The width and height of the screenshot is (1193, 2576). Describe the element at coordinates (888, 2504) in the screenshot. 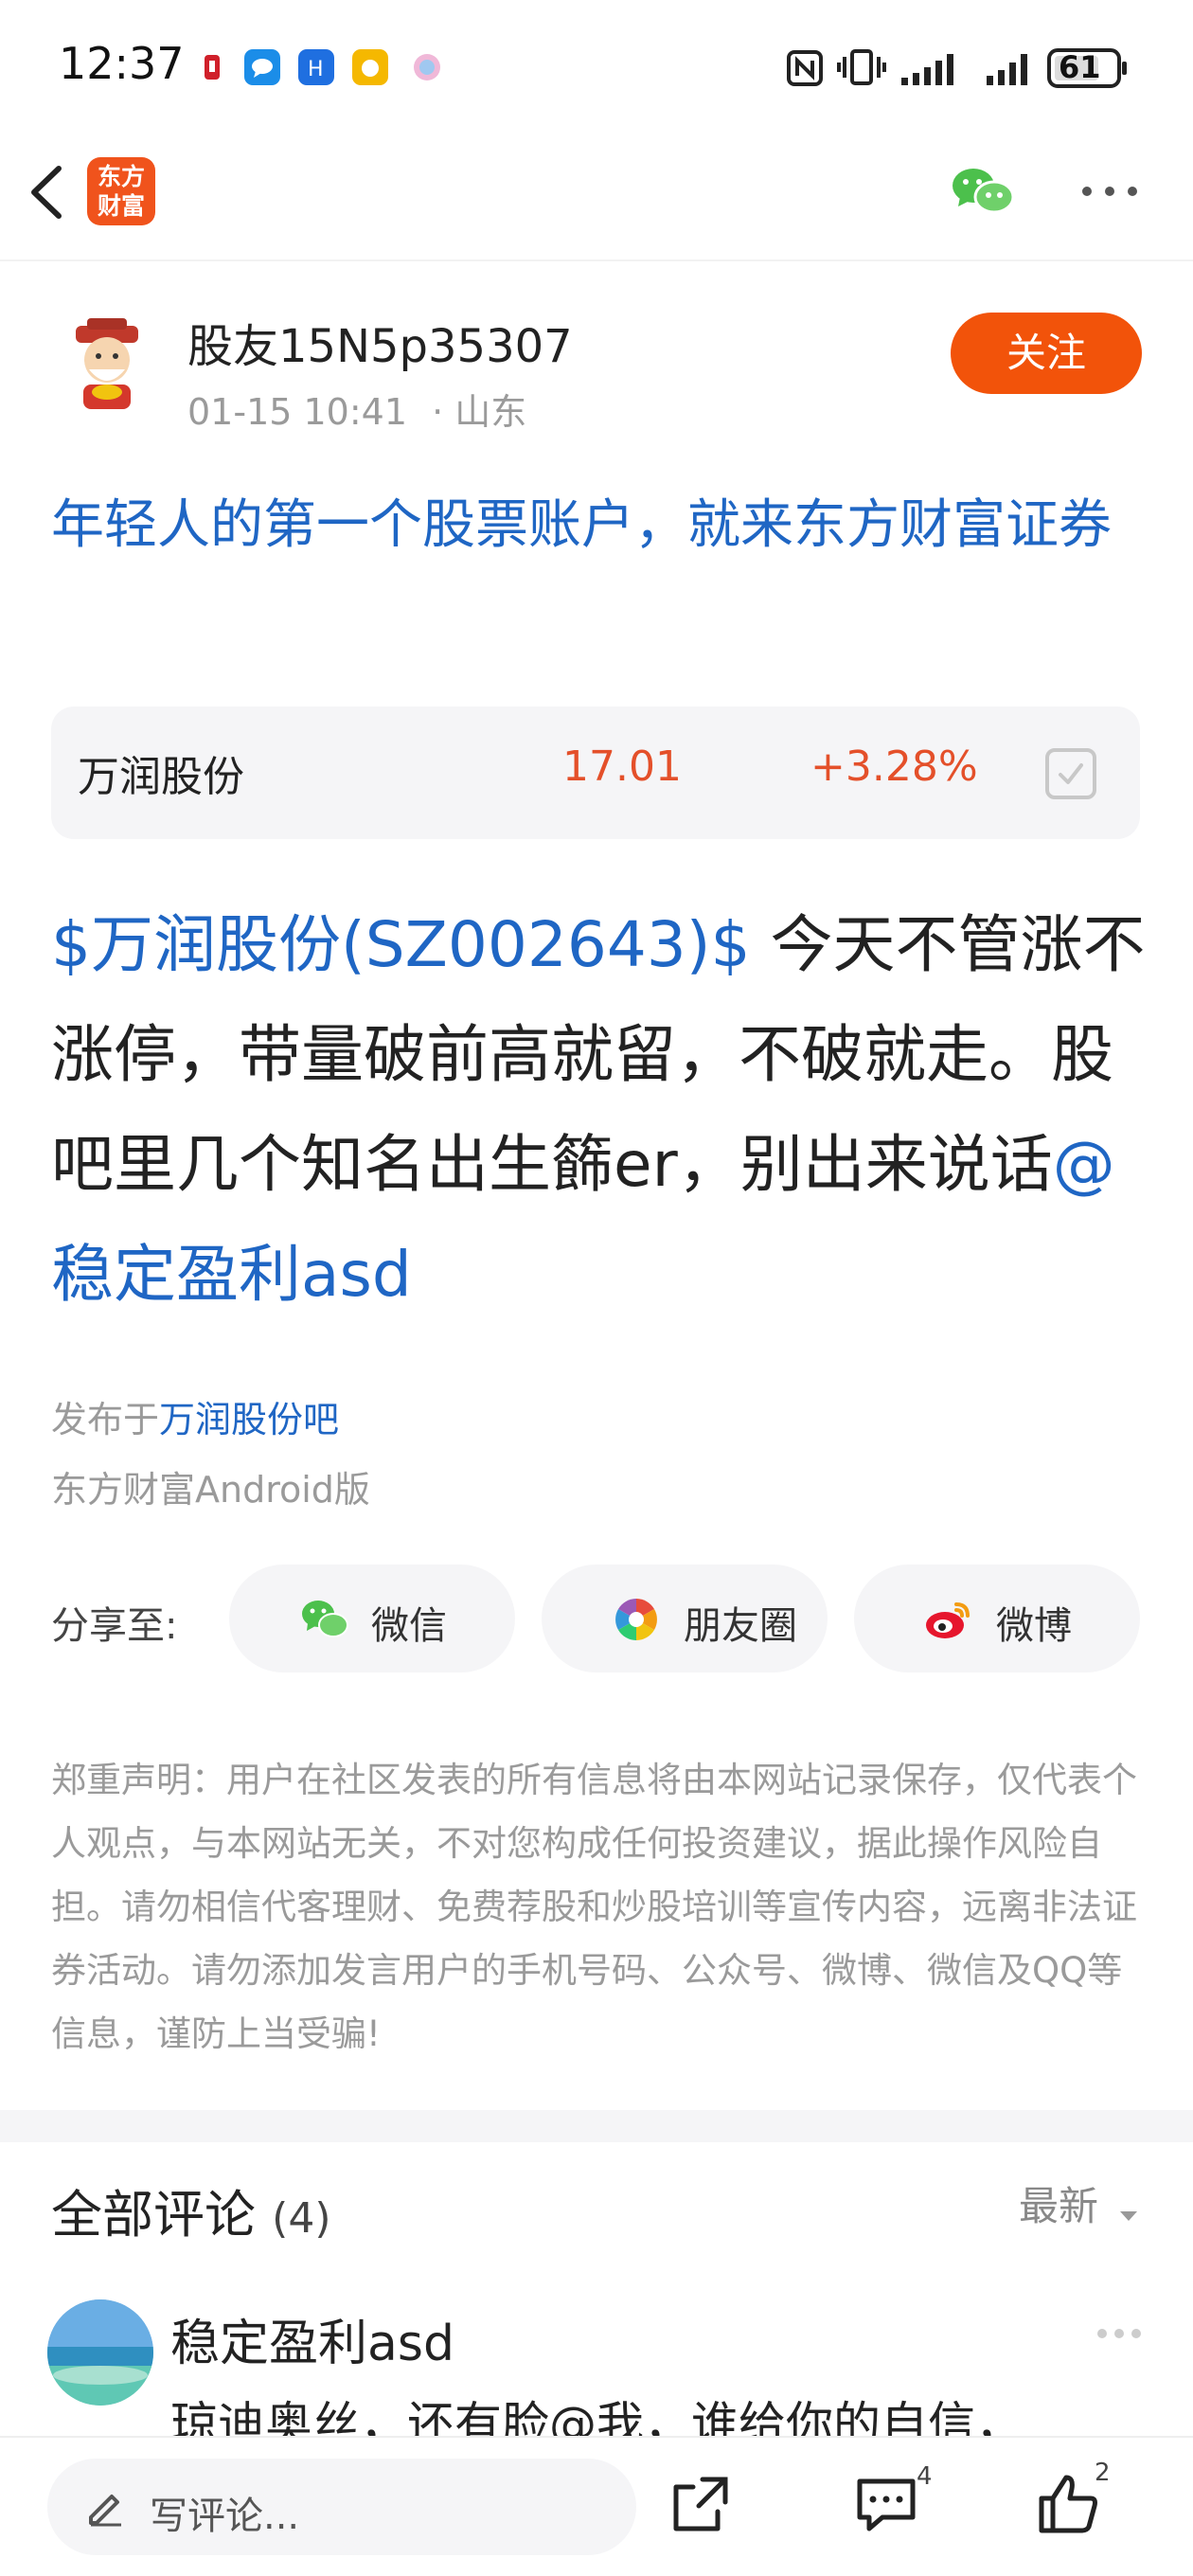

I see `comment-icon` at that location.